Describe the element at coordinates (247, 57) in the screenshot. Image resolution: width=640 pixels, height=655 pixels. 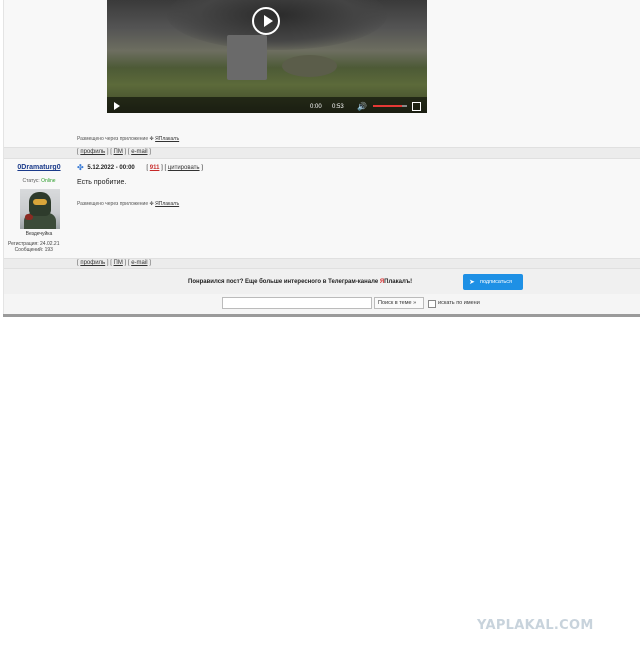
I see `video-frame-hatch` at that location.